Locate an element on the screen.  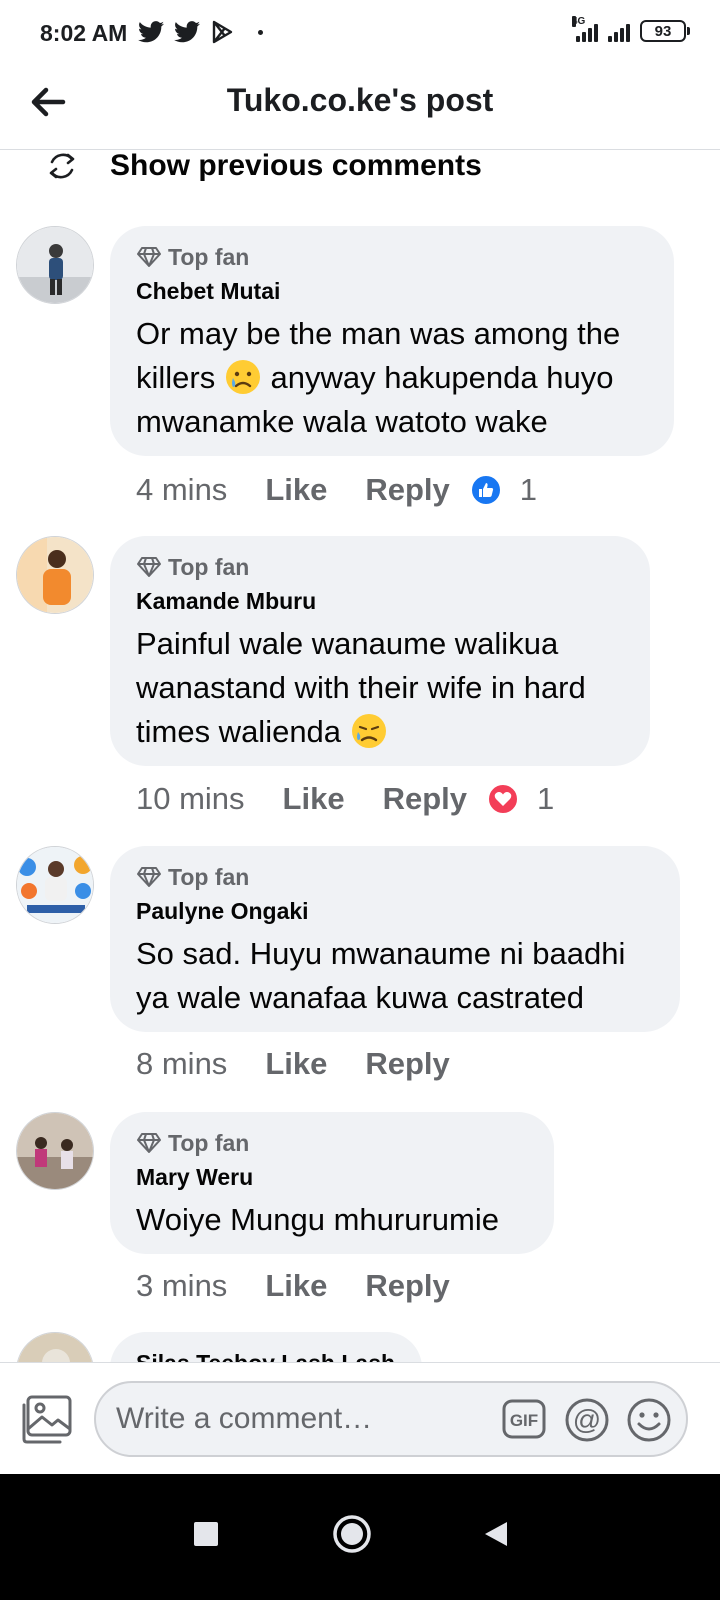
comment-author: Paulyne Ongaki is located at coordinates (395, 912).